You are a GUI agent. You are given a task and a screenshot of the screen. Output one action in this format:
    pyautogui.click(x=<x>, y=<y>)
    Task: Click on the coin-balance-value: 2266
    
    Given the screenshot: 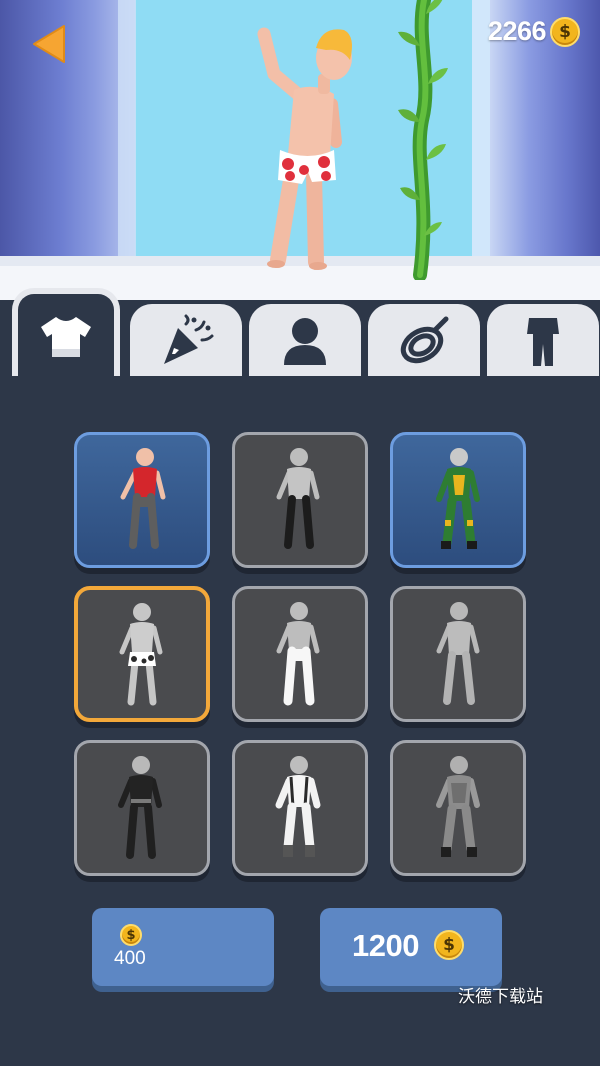 What is the action you would take?
    pyautogui.click(x=517, y=31)
    